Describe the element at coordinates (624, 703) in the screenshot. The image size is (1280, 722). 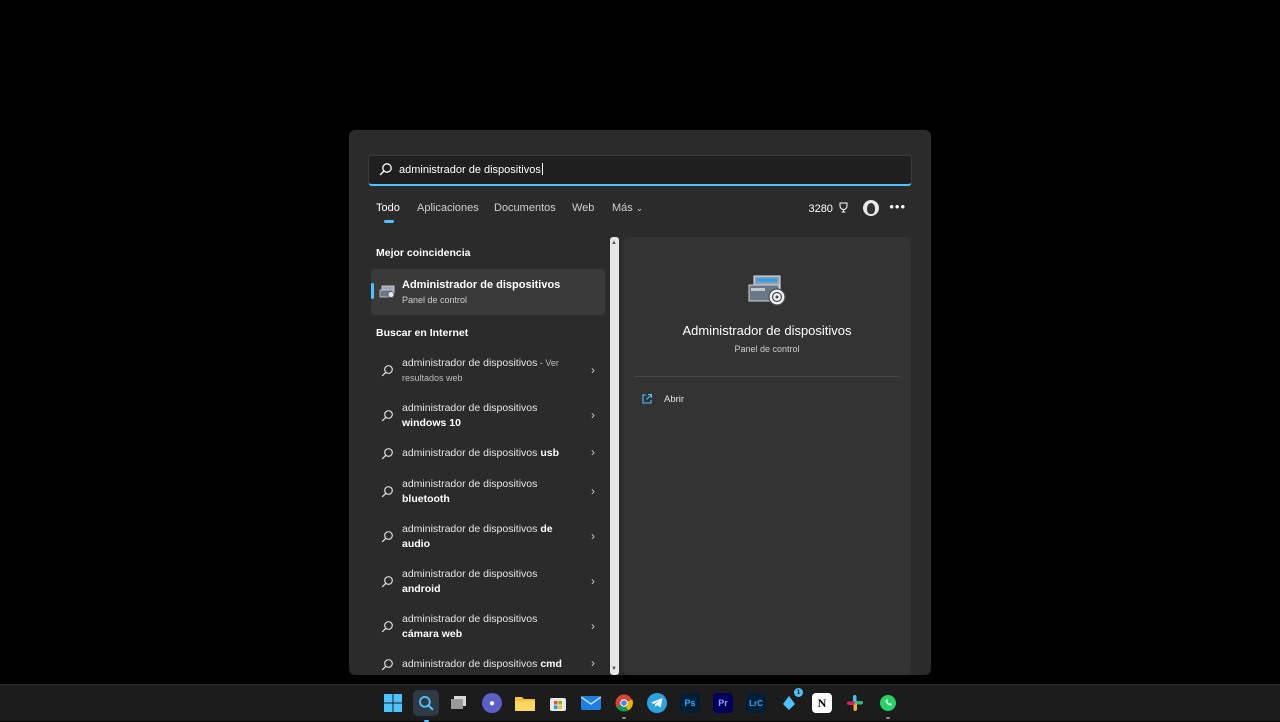
I see `chrome-icon` at that location.